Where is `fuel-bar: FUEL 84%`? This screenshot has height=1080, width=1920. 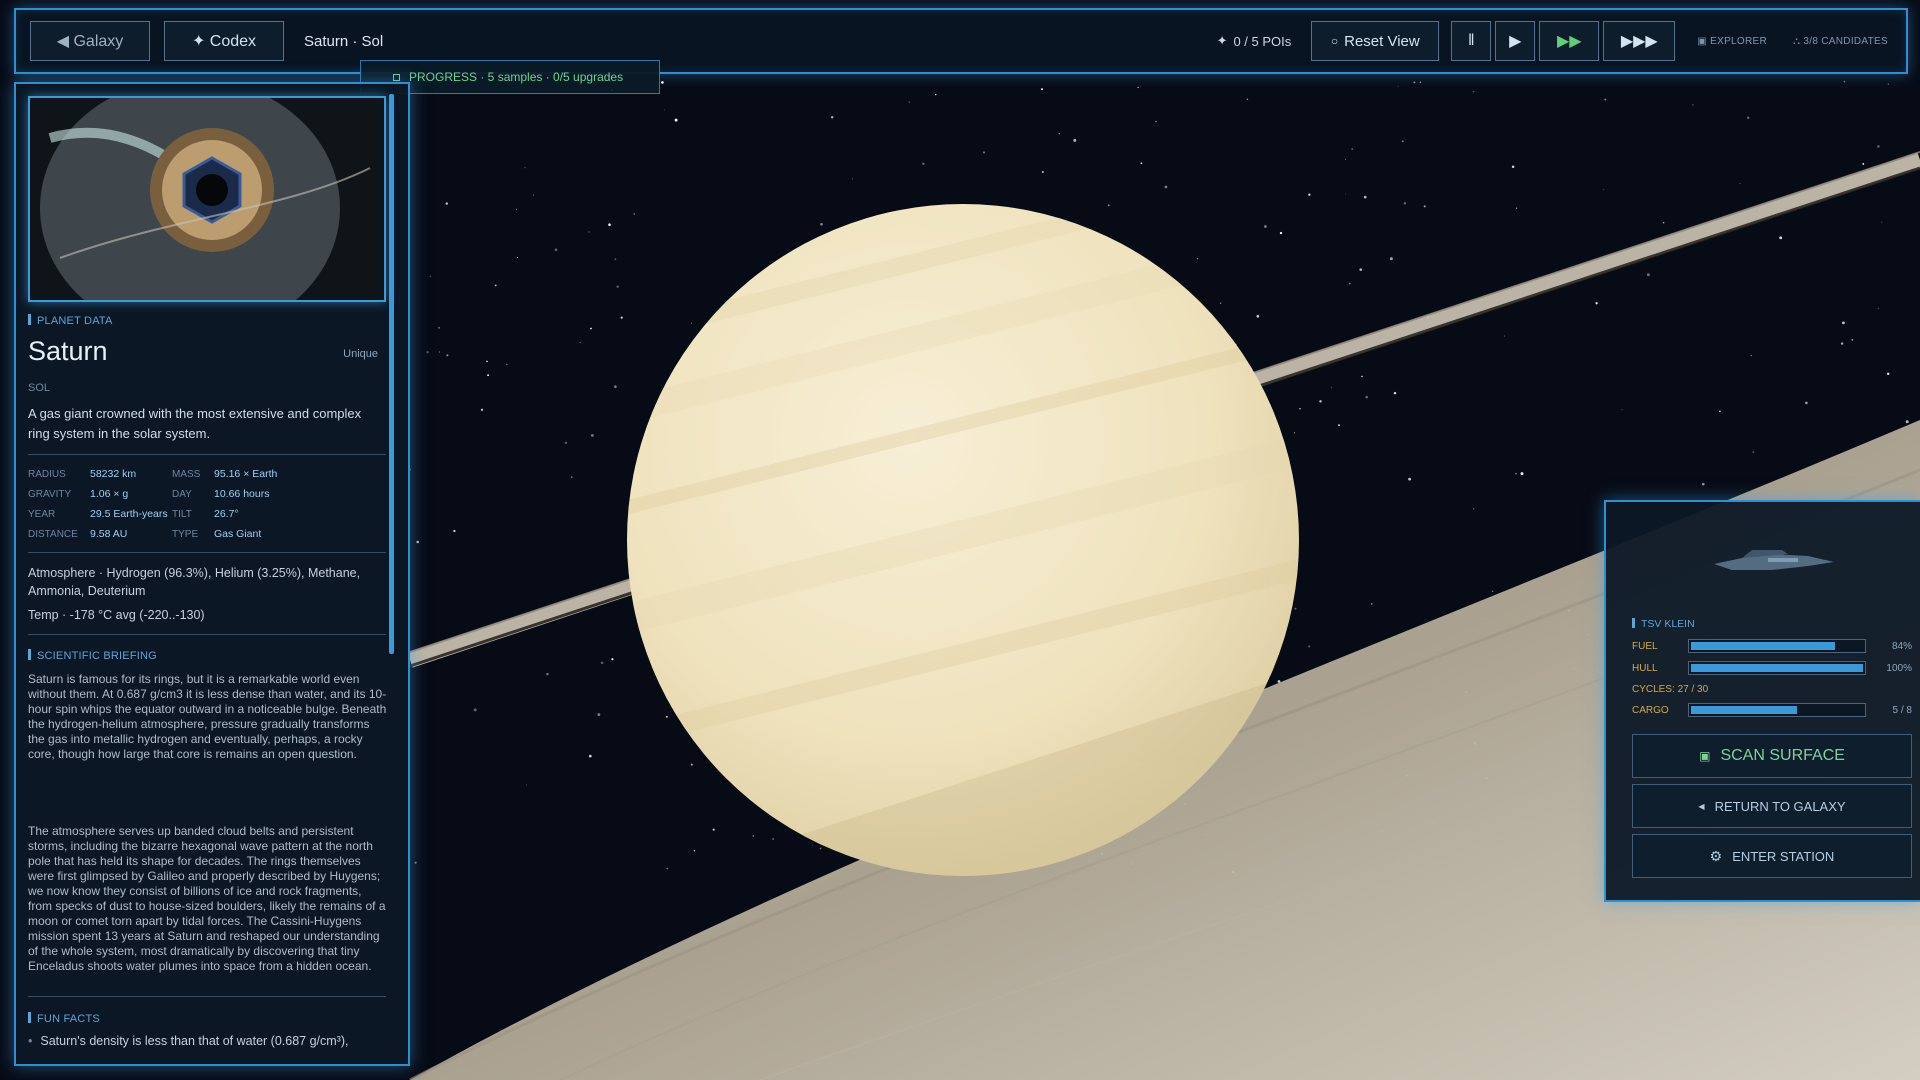
fuel-bar: FUEL 84% is located at coordinates (1772, 646).